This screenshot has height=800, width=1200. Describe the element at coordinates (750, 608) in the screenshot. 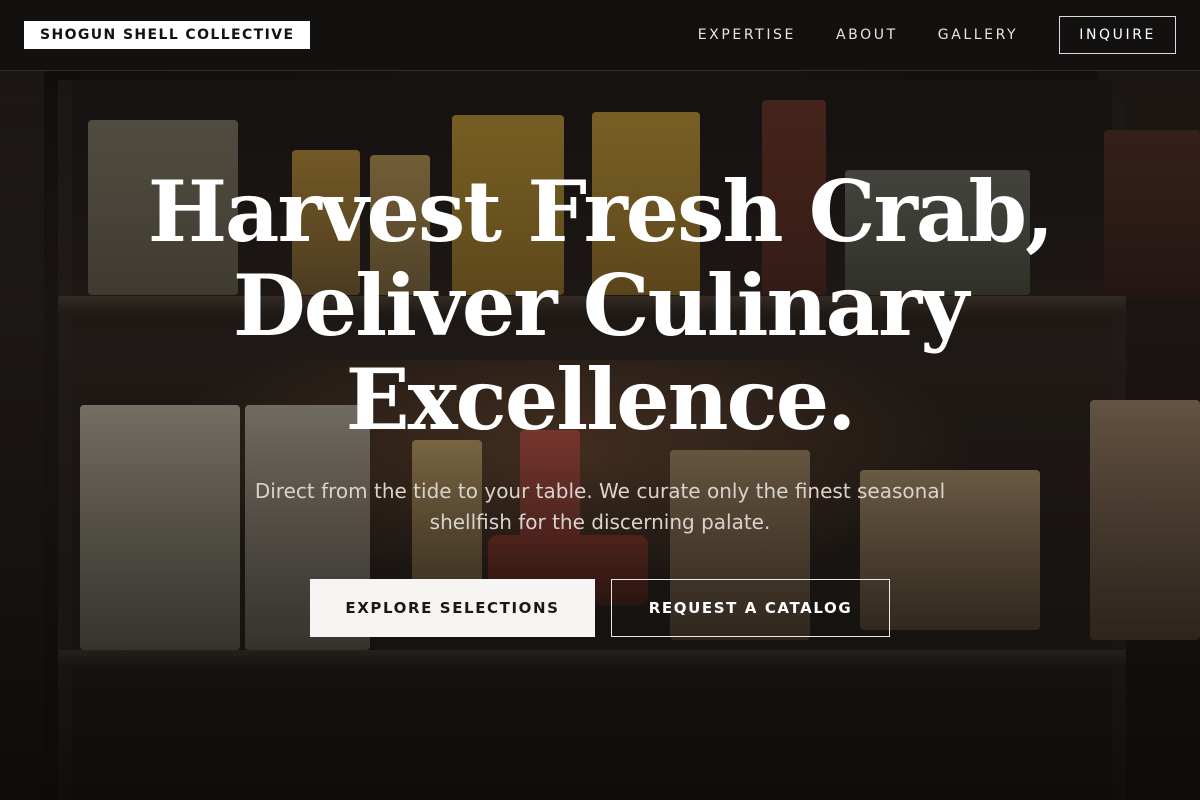

I see `request-catalog-button: REQUEST A CATALOG` at that location.